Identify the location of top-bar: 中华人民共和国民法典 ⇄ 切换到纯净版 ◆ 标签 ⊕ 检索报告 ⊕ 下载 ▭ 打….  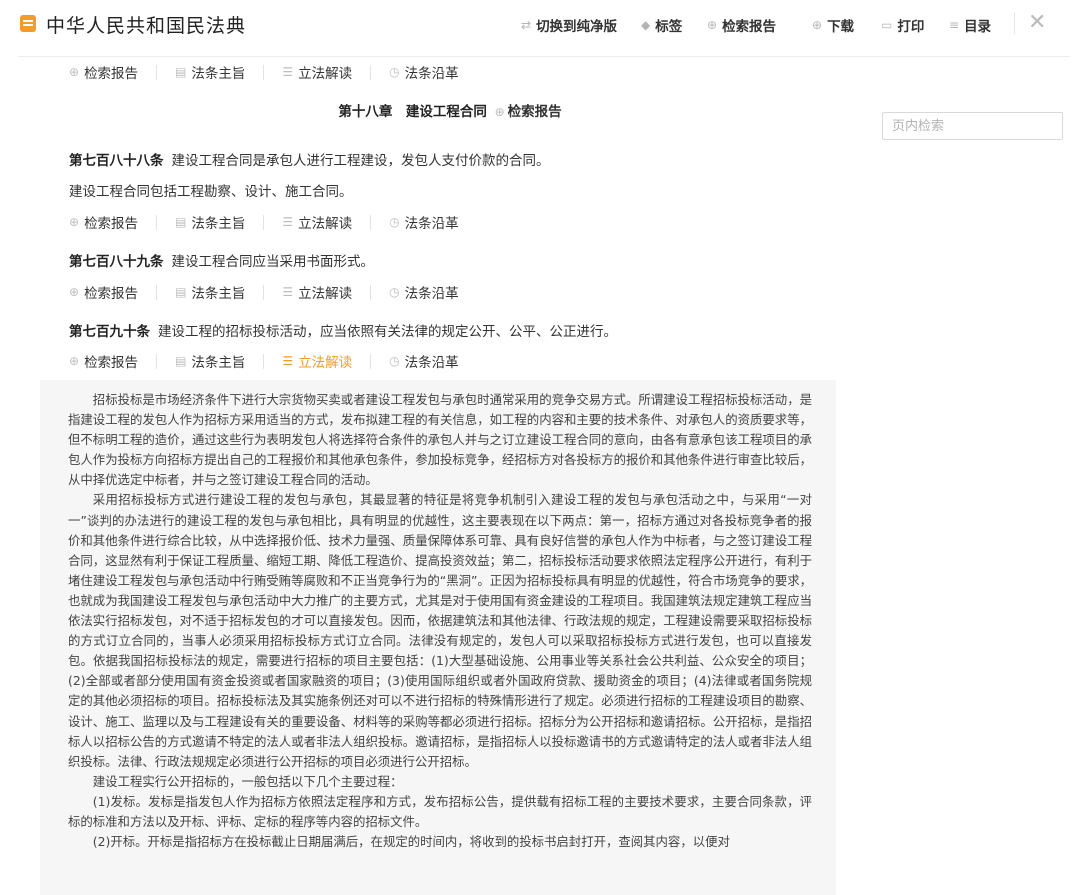
(540, 24).